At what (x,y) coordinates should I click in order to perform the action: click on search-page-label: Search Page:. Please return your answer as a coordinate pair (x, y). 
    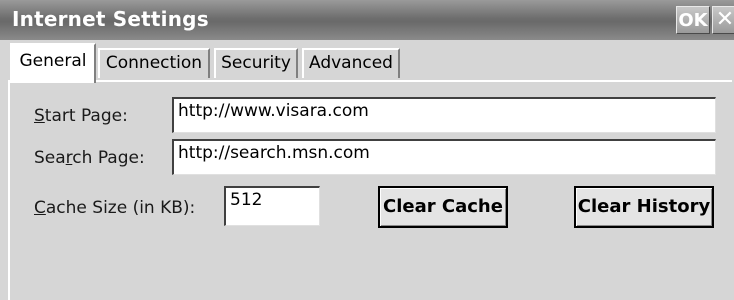
    Looking at the image, I should click on (89, 158).